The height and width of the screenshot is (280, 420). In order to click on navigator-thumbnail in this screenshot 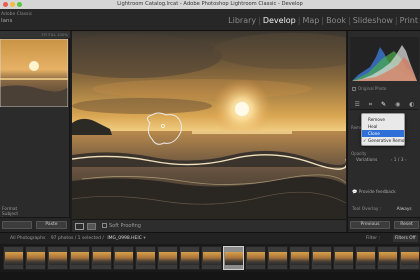, I will do `click(34, 73)`.